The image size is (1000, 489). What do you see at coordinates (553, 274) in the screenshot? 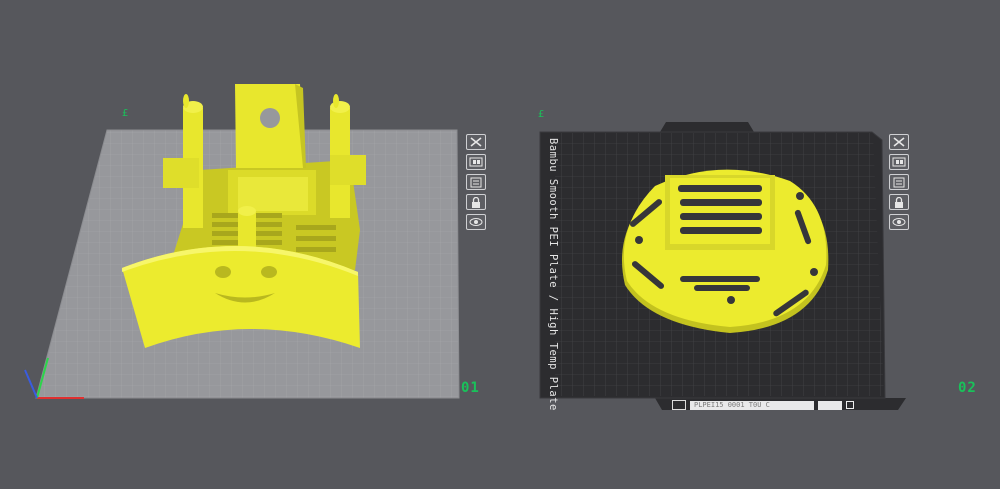
I see `plate-type-label: Bambu Smooth PEI Plate / High Temp Plate` at bounding box center [553, 274].